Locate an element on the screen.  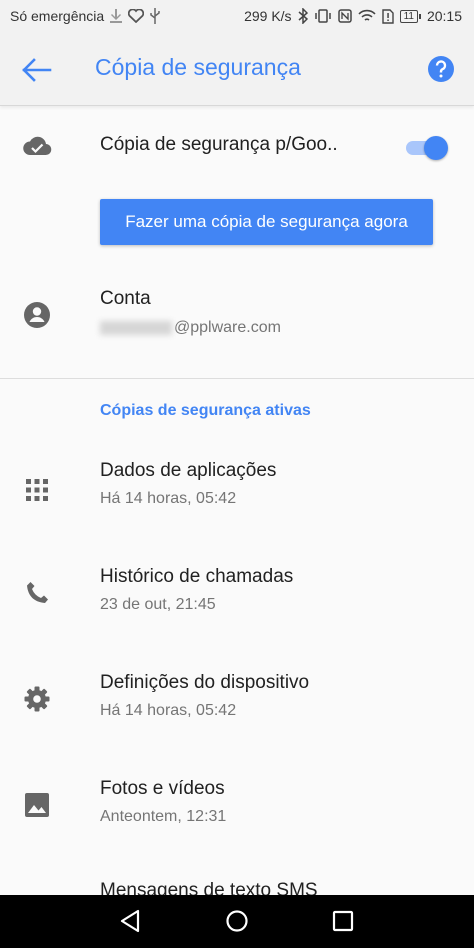
vibrate-icon is located at coordinates (322, 16).